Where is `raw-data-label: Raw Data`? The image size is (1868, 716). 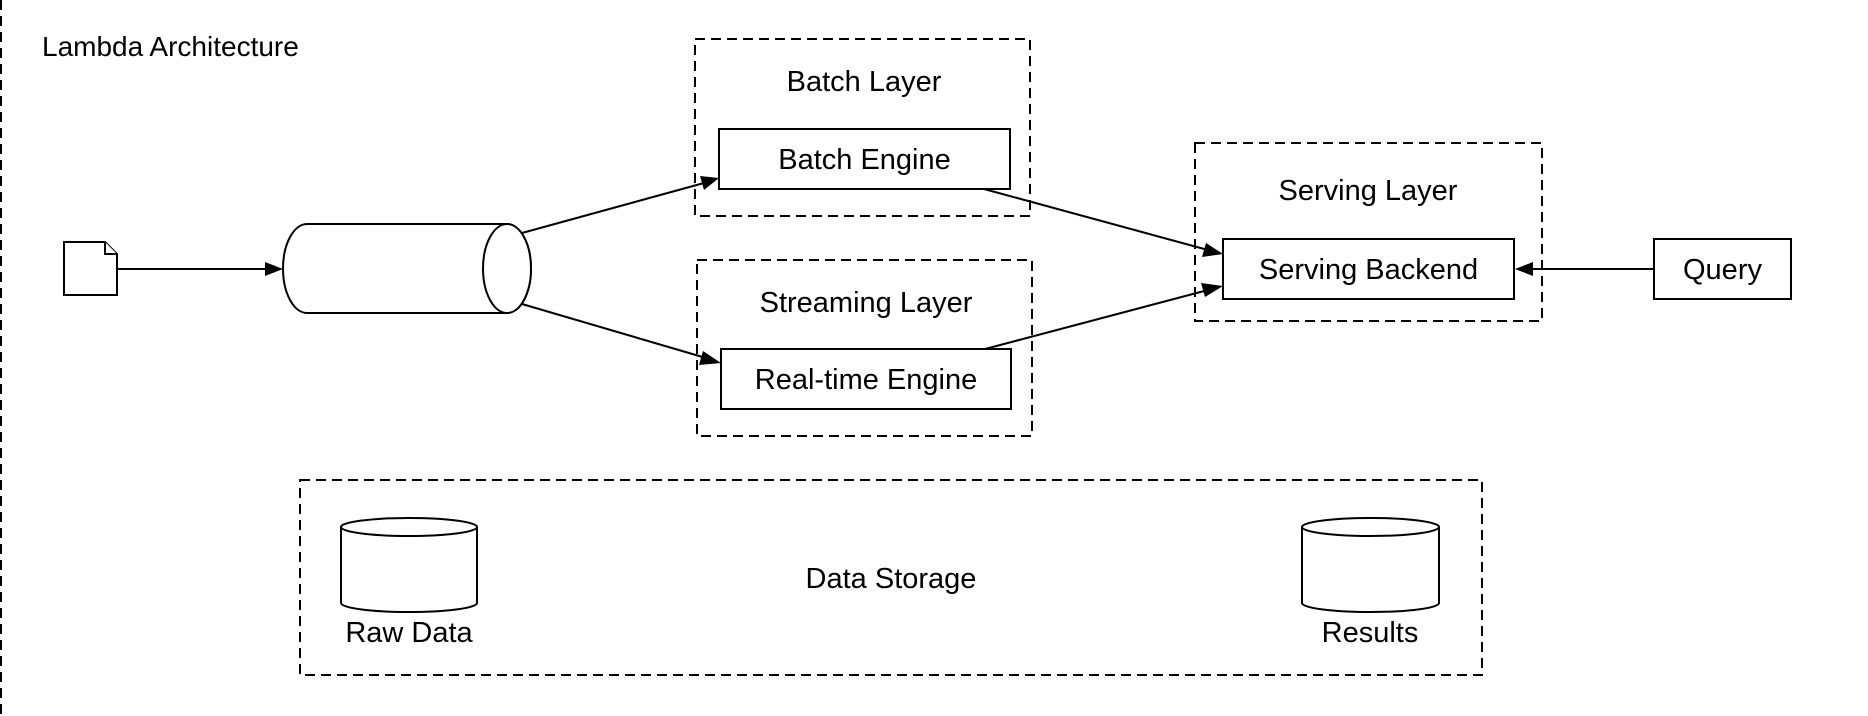
raw-data-label: Raw Data is located at coordinates (409, 633).